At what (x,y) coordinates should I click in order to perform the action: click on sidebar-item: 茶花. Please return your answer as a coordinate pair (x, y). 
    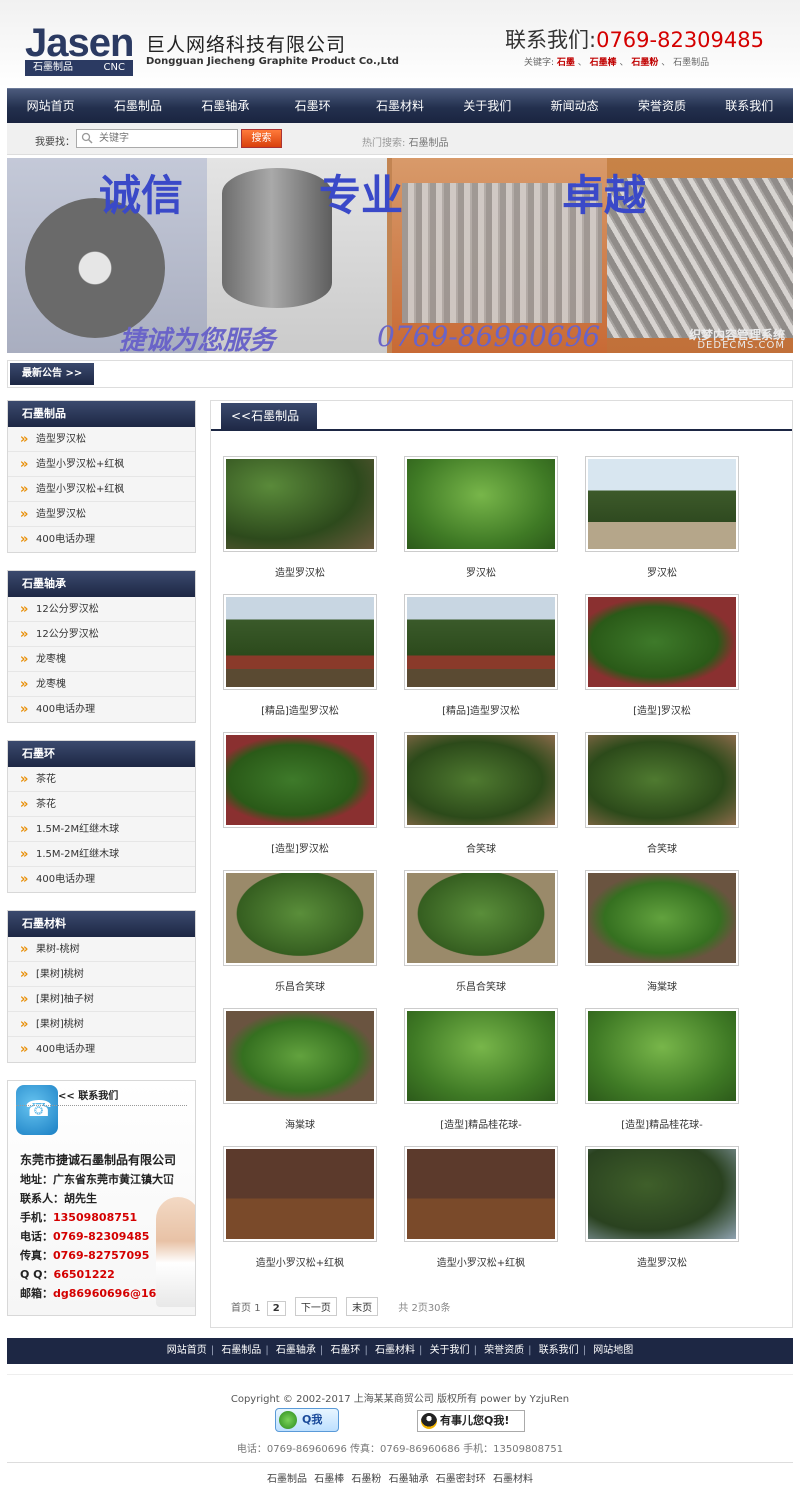
    Looking at the image, I should click on (101, 804).